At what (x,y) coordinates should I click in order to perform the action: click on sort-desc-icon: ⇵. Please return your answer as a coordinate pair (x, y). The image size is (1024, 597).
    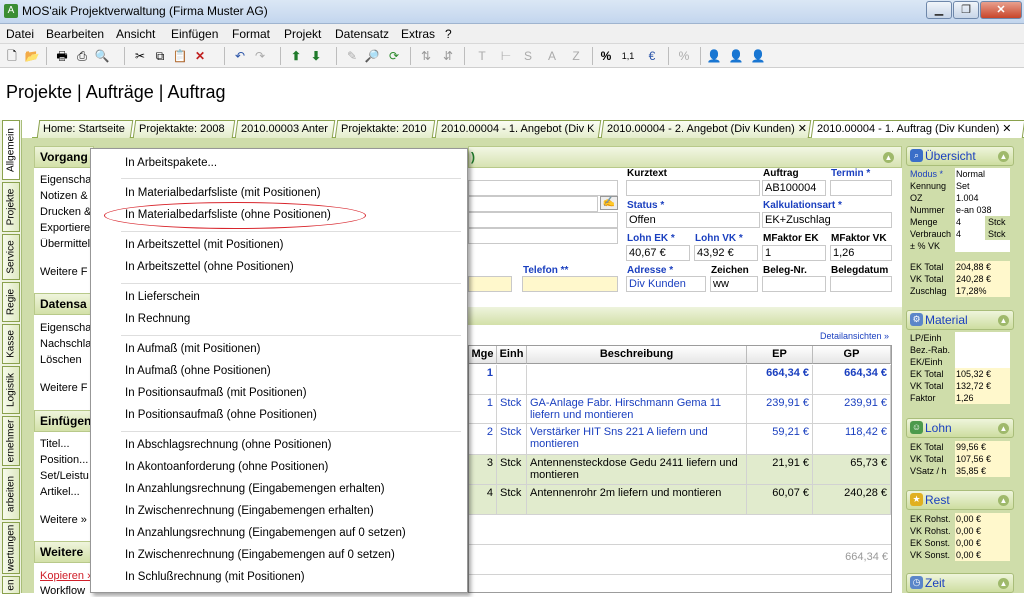
    Looking at the image, I should click on (448, 56).